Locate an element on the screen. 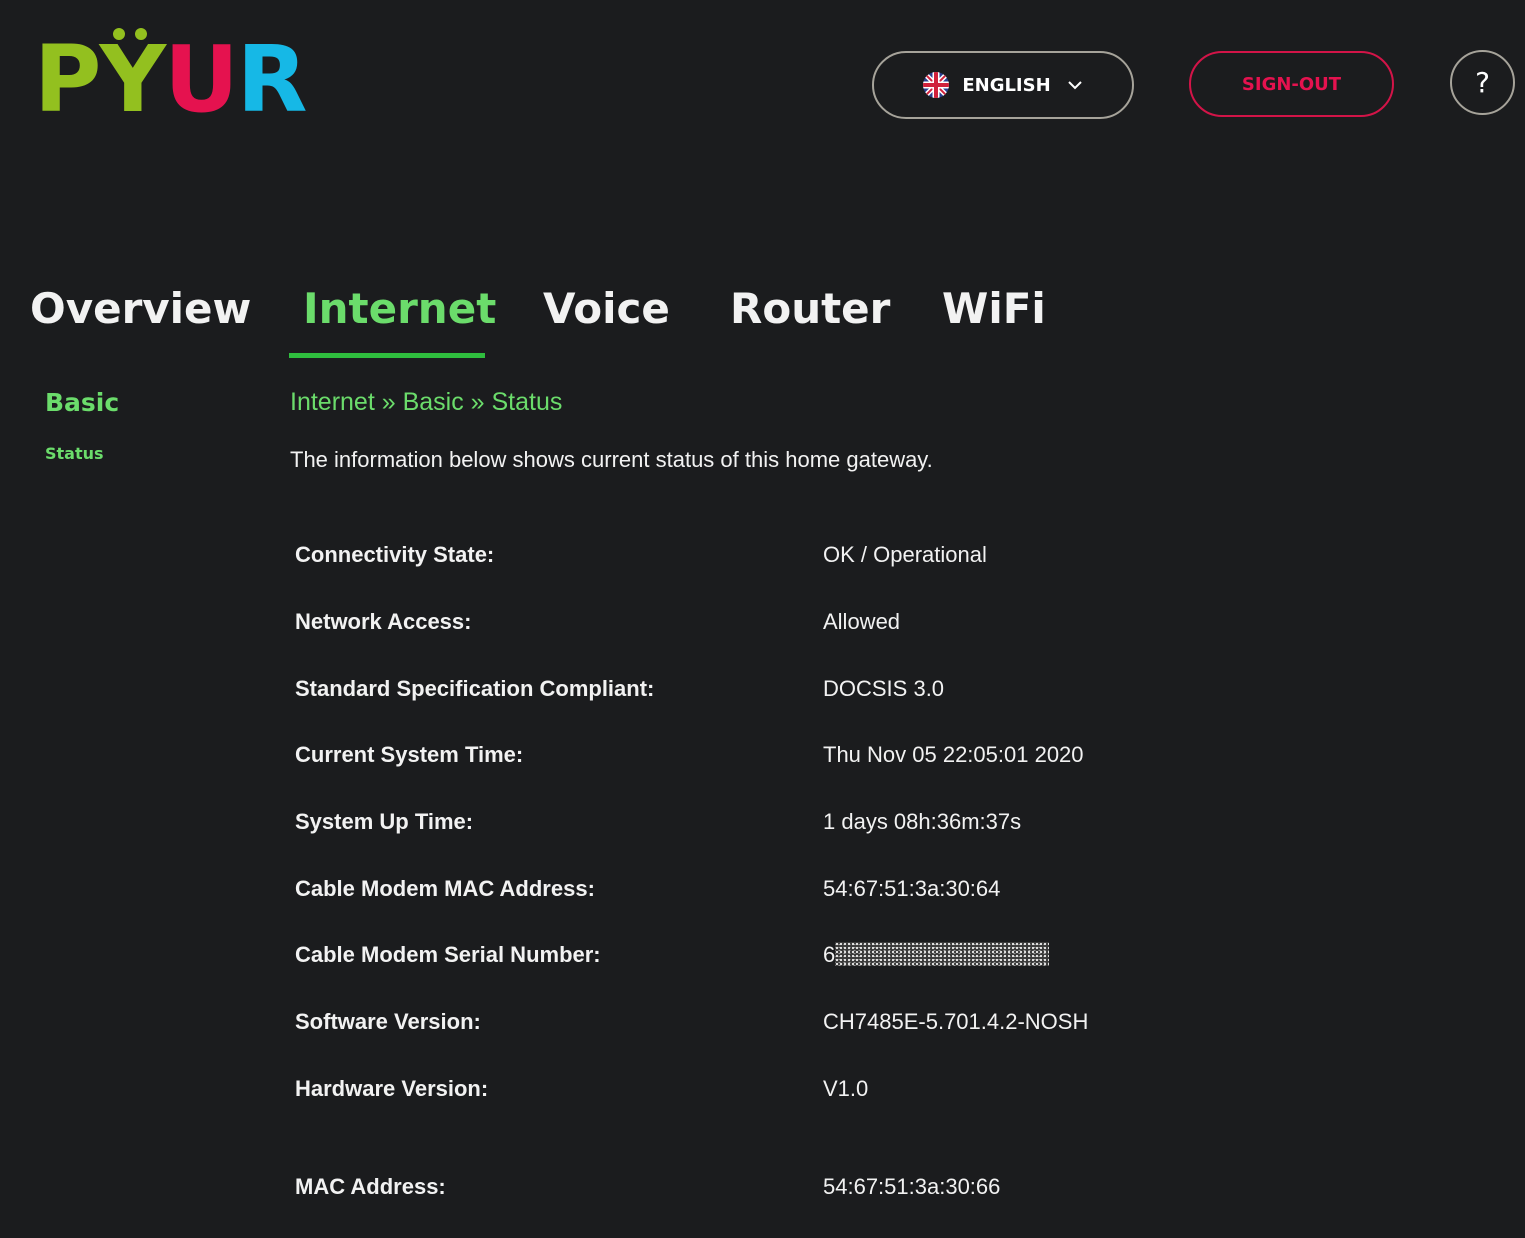  sidebar-item-status: Status is located at coordinates (74, 453).